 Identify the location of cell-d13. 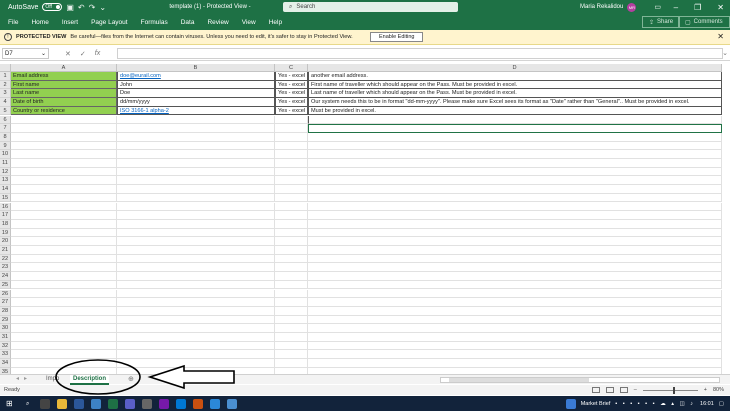
(515, 181).